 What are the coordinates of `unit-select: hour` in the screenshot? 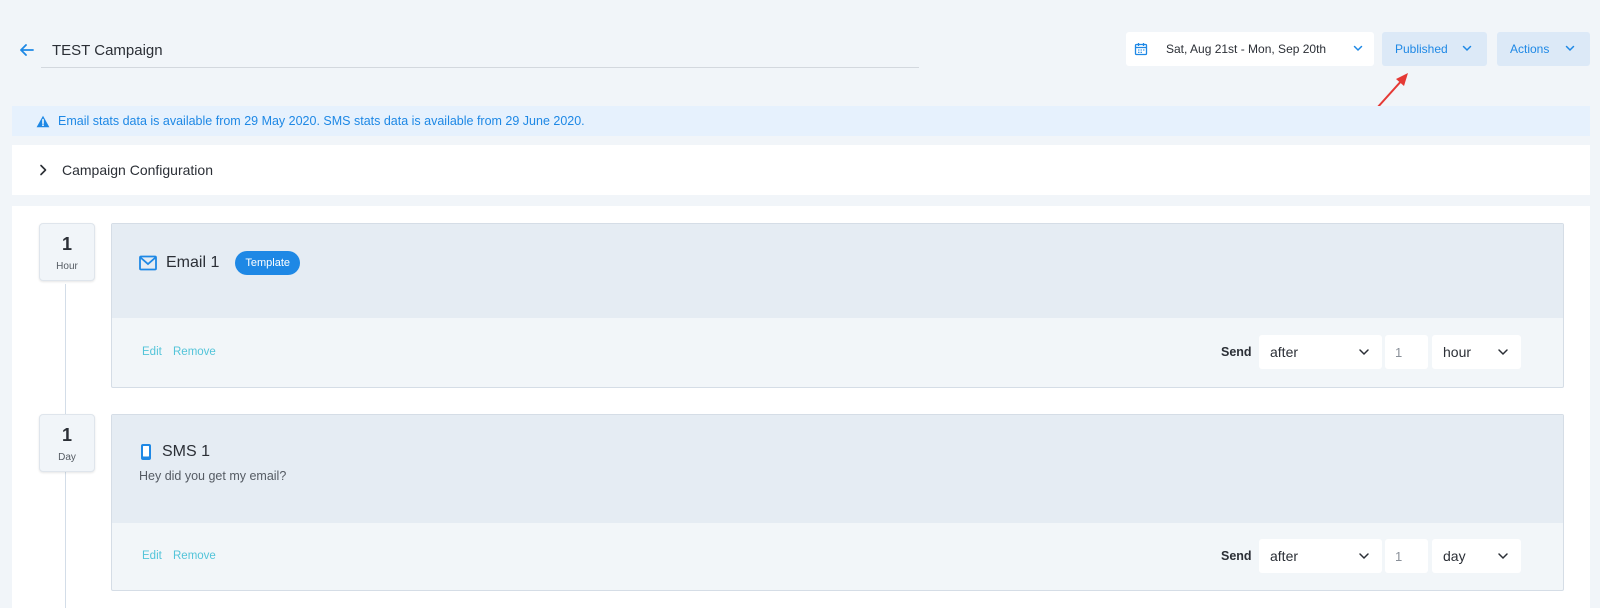 It's located at (1476, 352).